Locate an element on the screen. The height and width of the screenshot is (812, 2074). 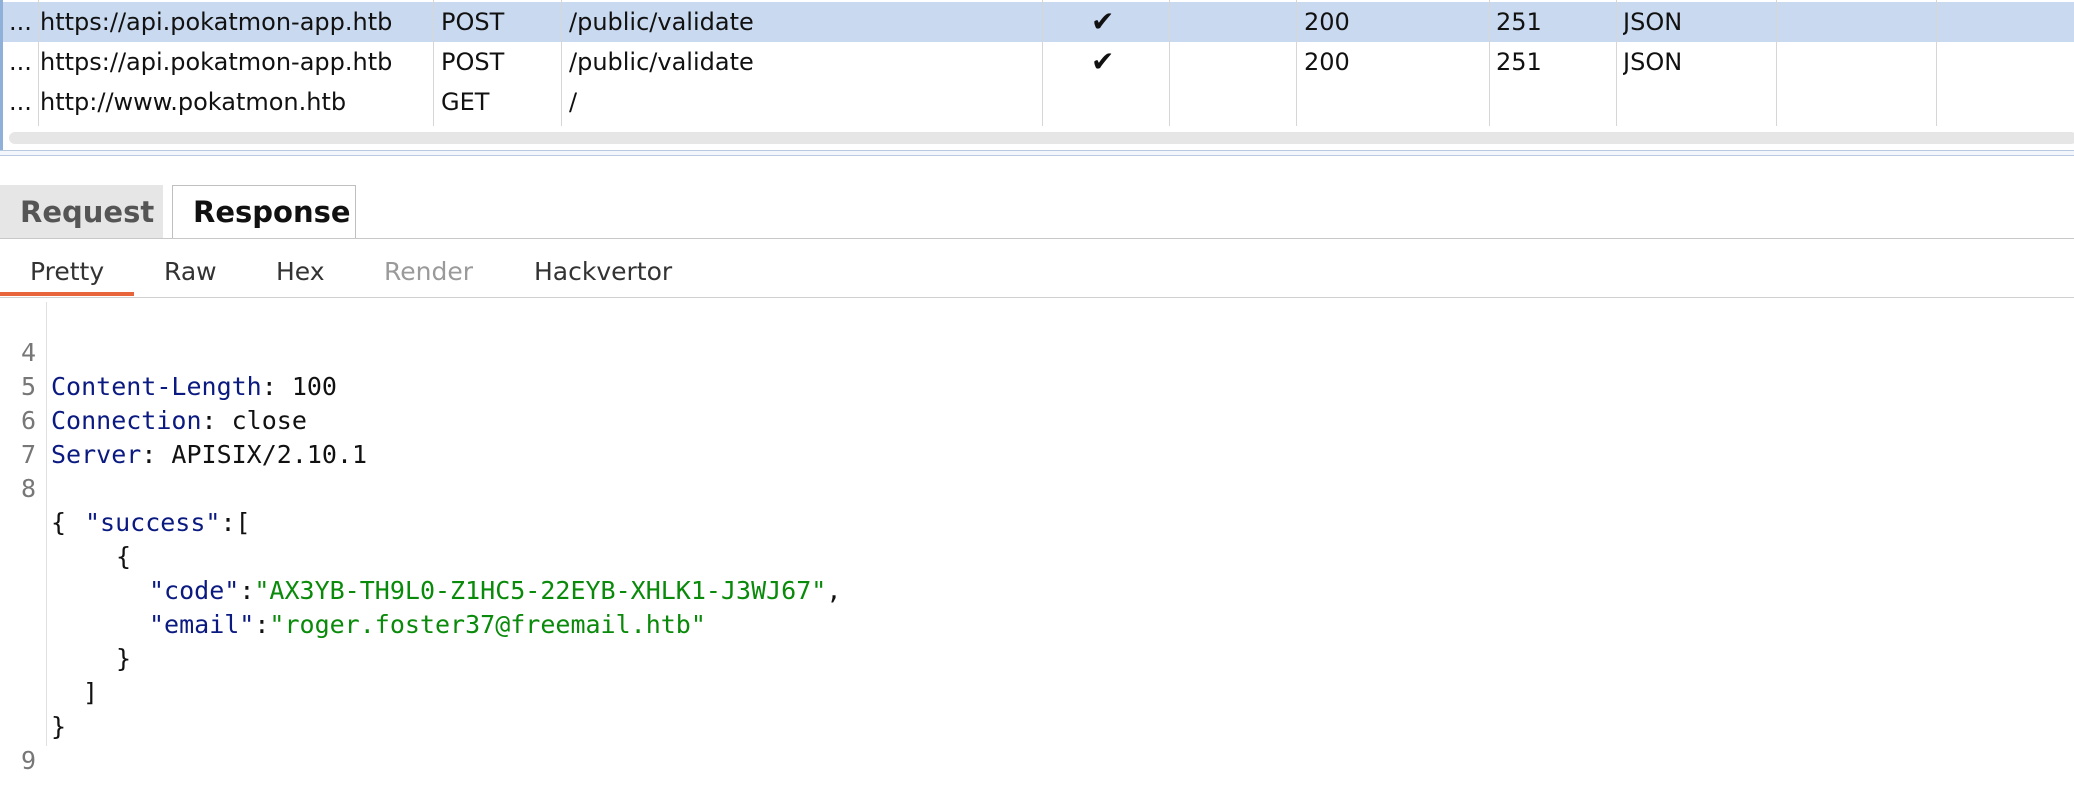
json-string: "roger.foster37@freemail.htb" is located at coordinates (487, 624).